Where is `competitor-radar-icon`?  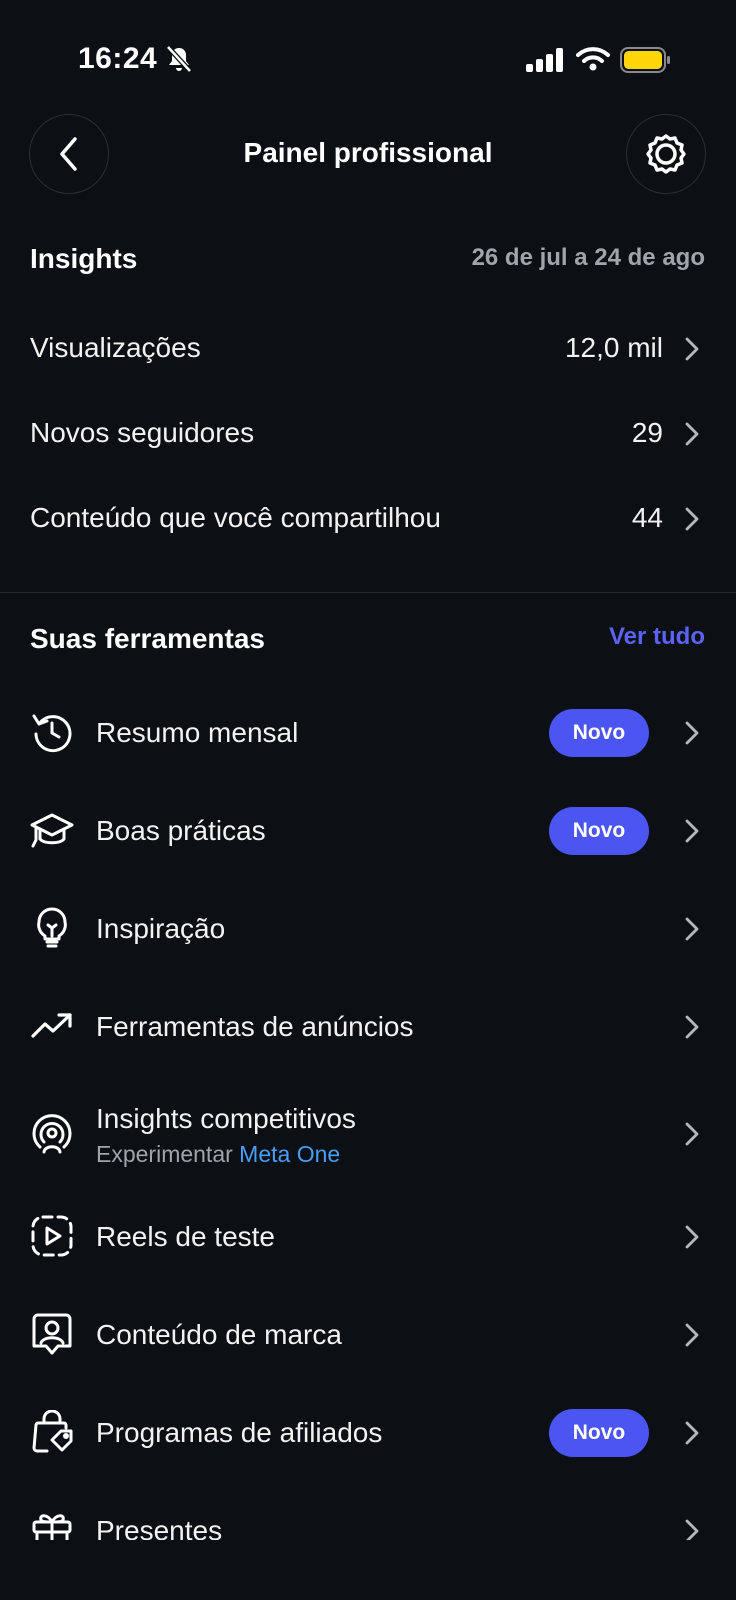
competitor-radar-icon is located at coordinates (52, 1134).